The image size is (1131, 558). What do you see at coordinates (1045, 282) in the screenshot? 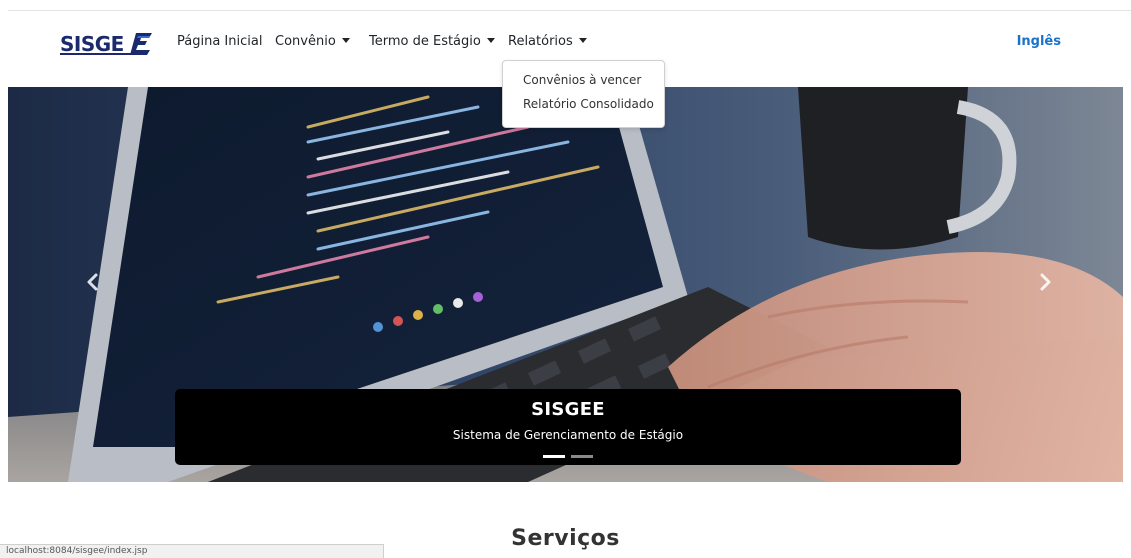
I see `chevron-right-icon` at bounding box center [1045, 282].